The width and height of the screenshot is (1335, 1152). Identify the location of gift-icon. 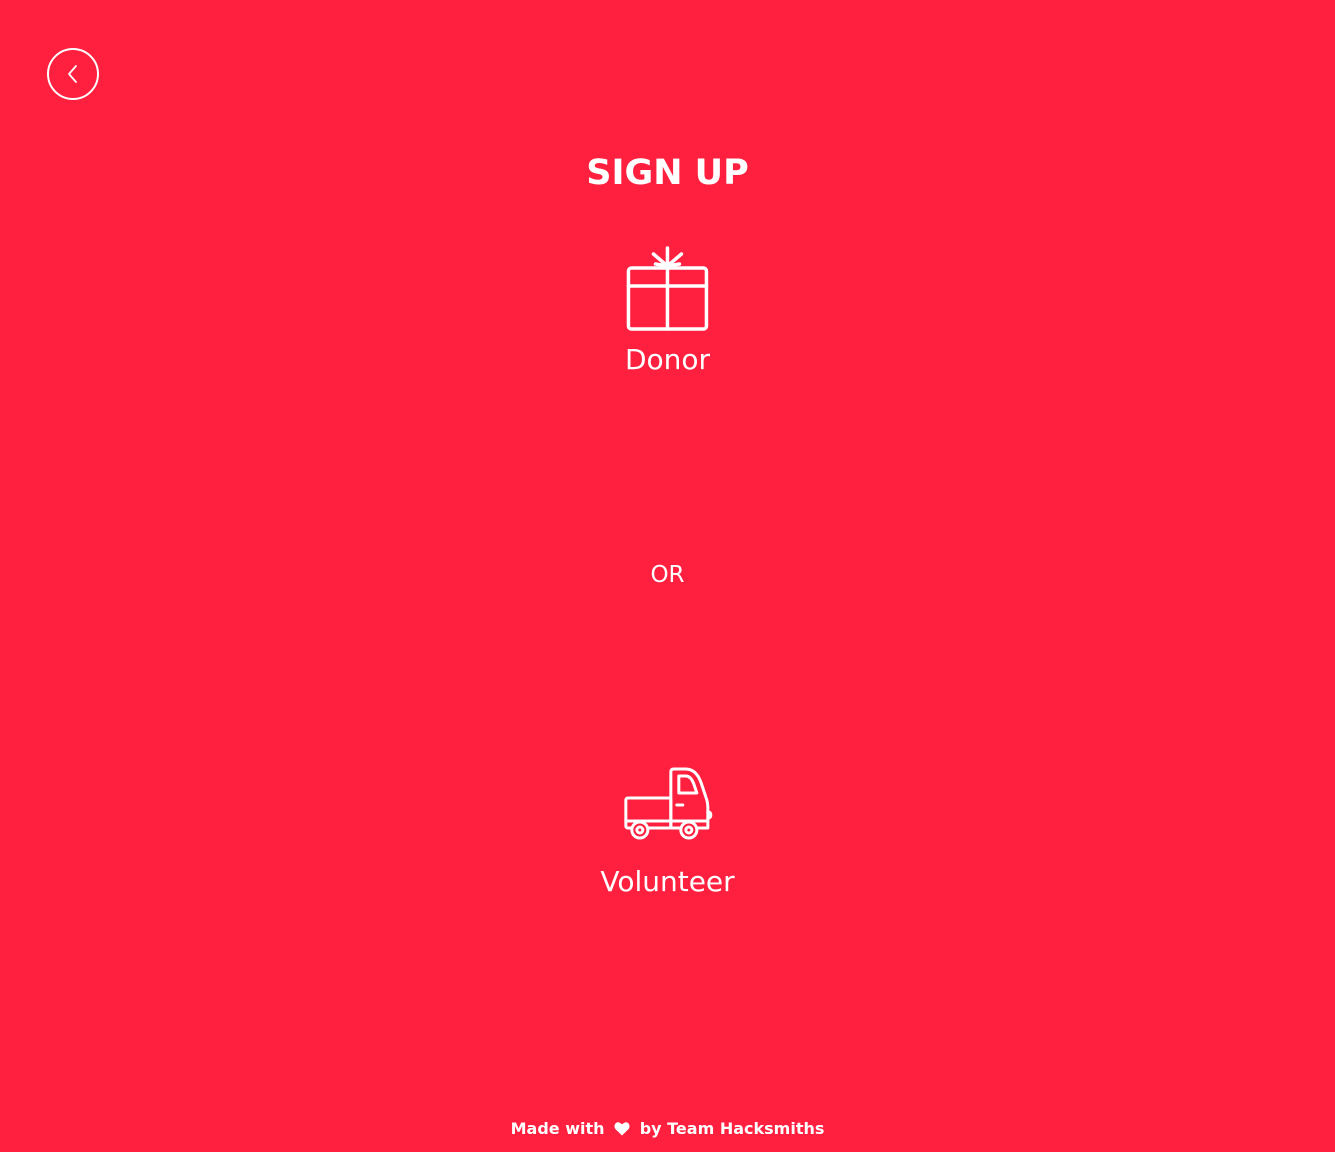
(667, 288).